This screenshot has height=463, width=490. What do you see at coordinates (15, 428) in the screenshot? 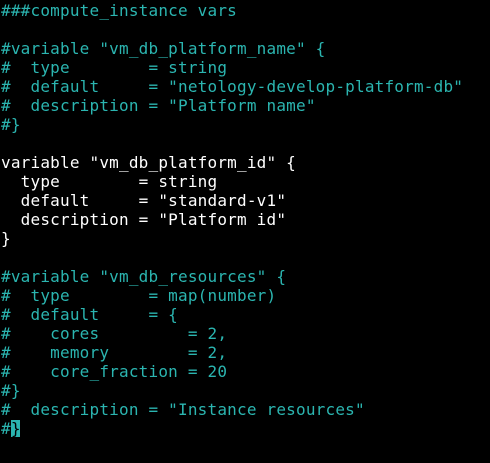
I see `text-cursor: }` at bounding box center [15, 428].